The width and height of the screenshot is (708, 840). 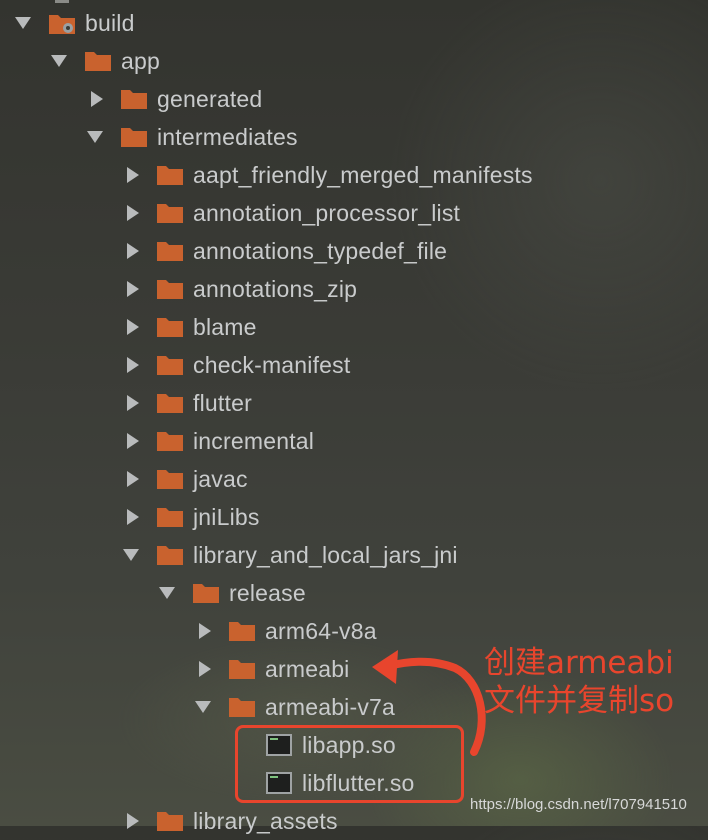 What do you see at coordinates (222, 402) in the screenshot?
I see `tree-row-label: flutter` at bounding box center [222, 402].